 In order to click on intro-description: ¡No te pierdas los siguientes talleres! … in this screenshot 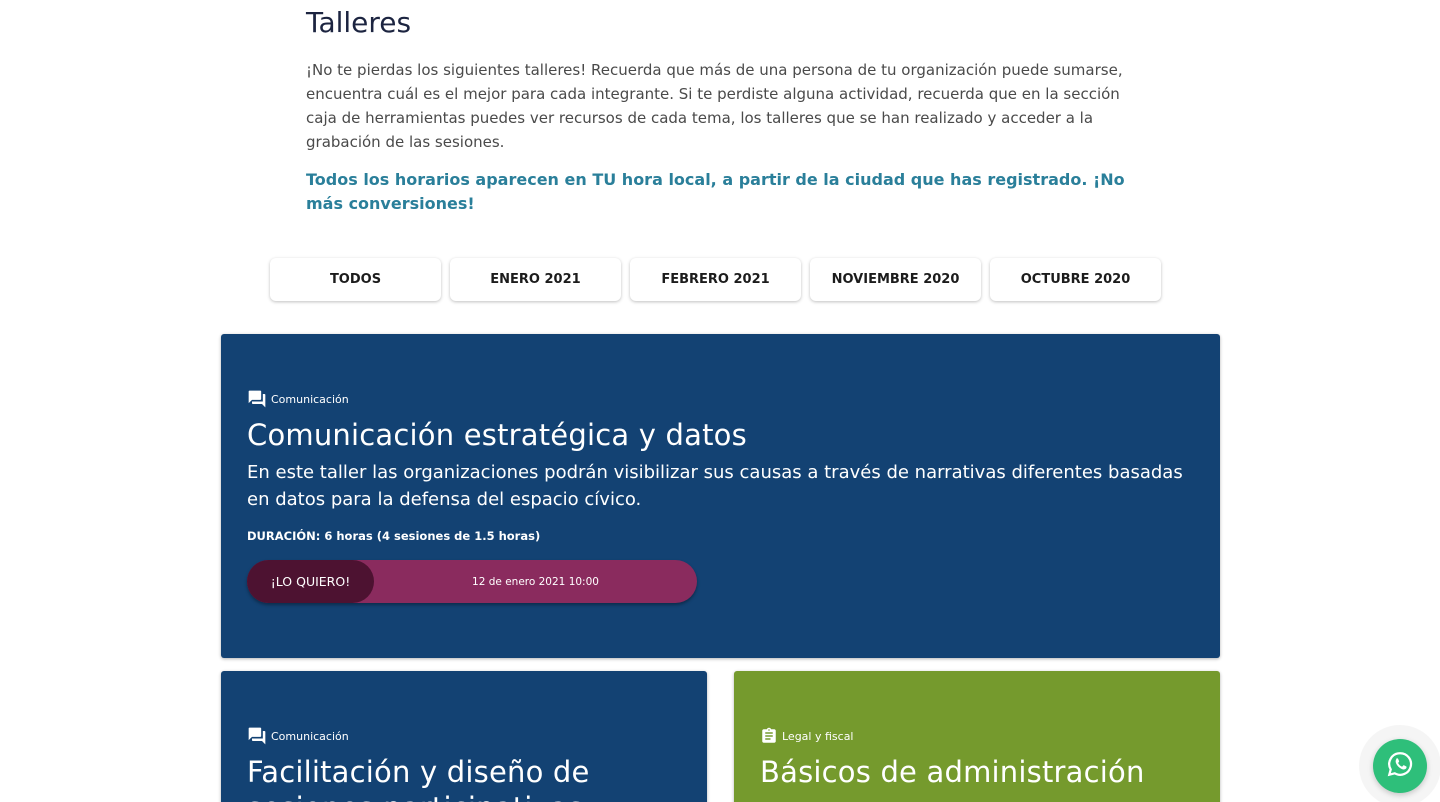, I will do `click(714, 106)`.